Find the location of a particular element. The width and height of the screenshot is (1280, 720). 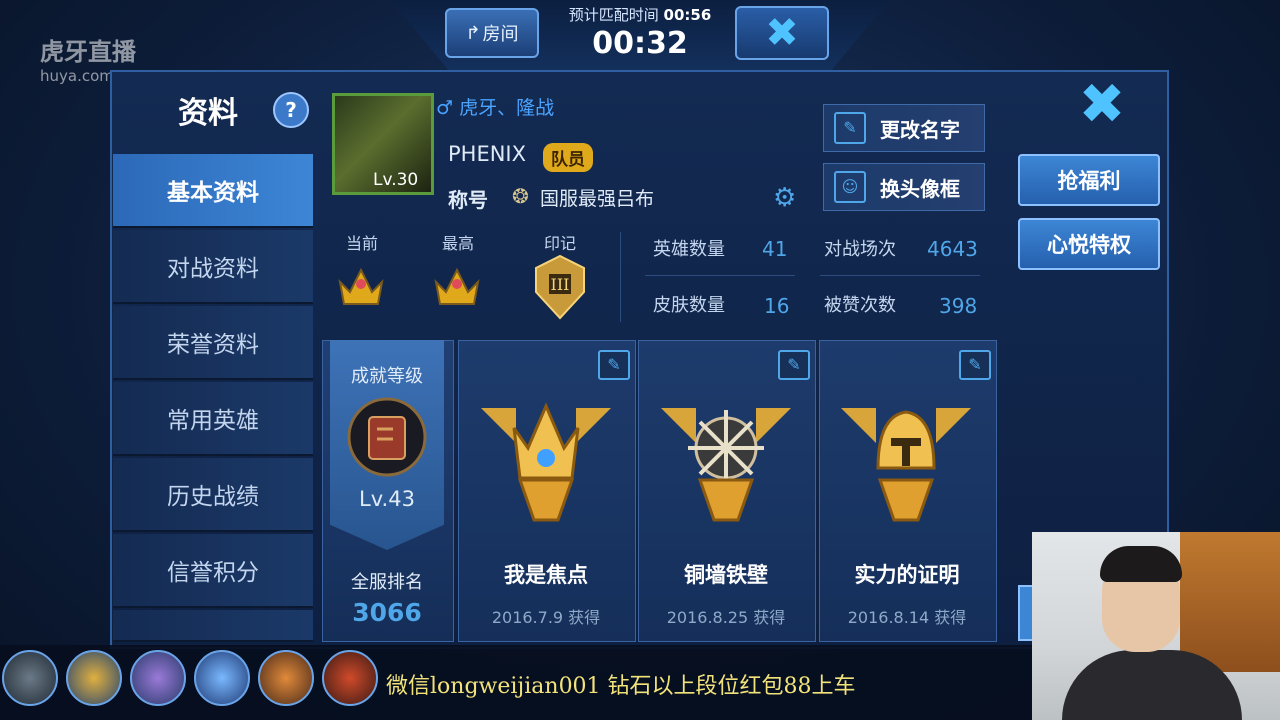

mark-emblem-icon: III is located at coordinates (560, 287).